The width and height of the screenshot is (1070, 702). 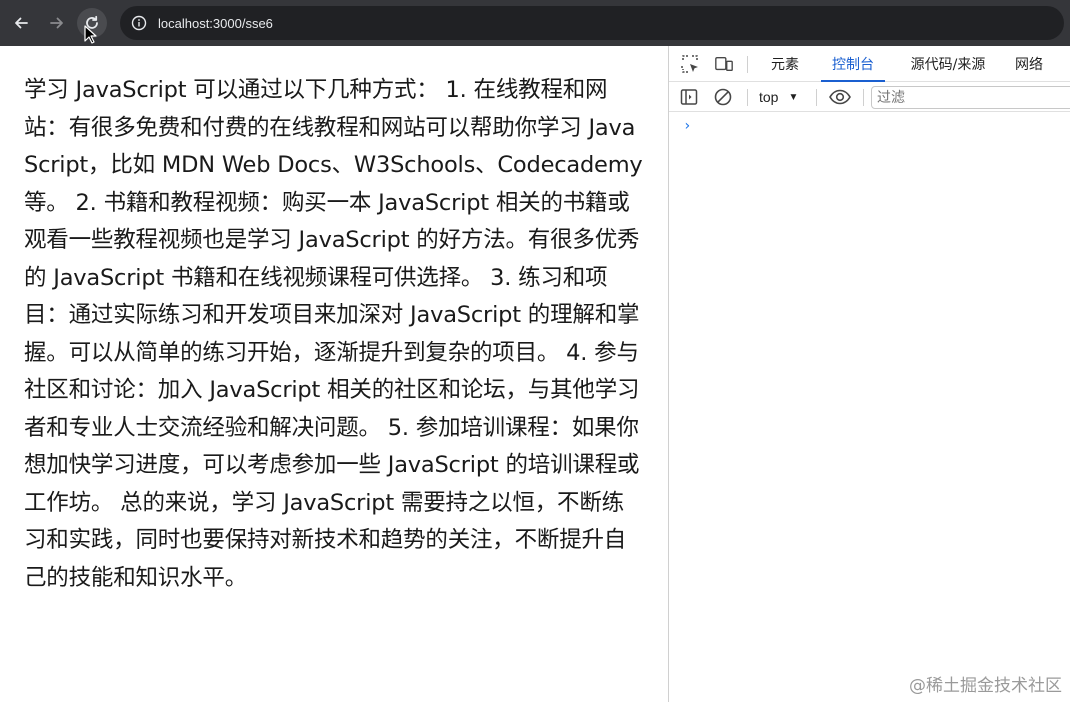 What do you see at coordinates (985, 686) in the screenshot?
I see `watermark: @稀土掘金技术社区` at bounding box center [985, 686].